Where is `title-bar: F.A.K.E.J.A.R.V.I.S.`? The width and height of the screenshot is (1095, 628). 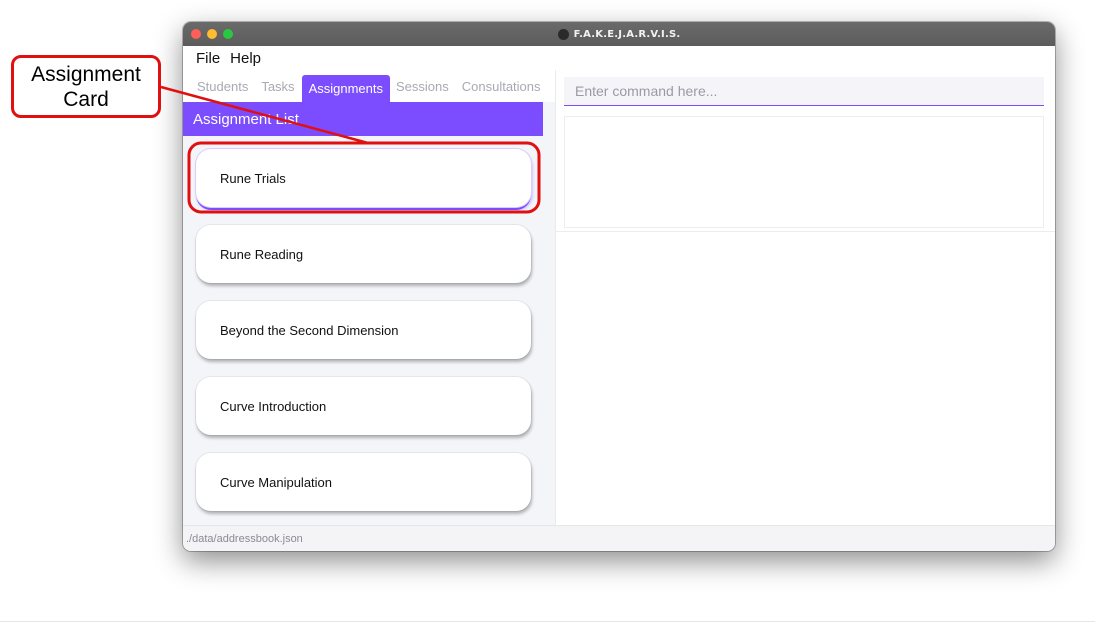 title-bar: F.A.K.E.J.A.R.V.I.S. is located at coordinates (619, 34).